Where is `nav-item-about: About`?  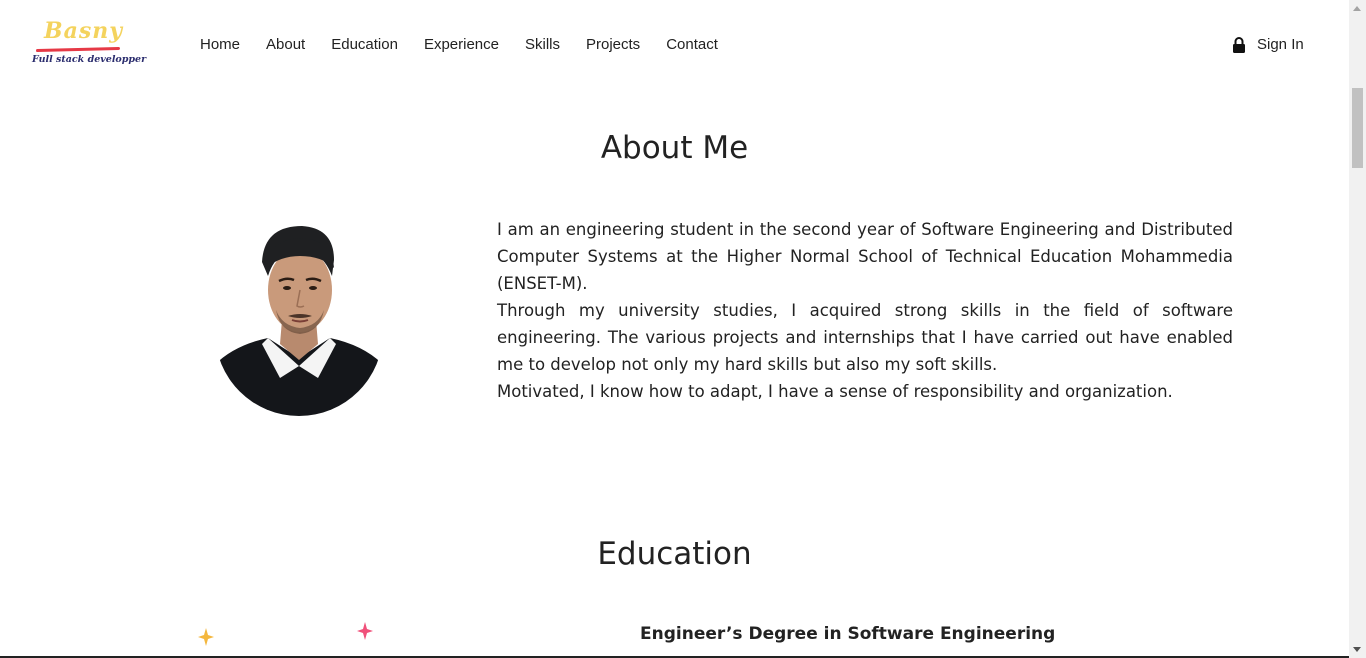 nav-item-about: About is located at coordinates (285, 45).